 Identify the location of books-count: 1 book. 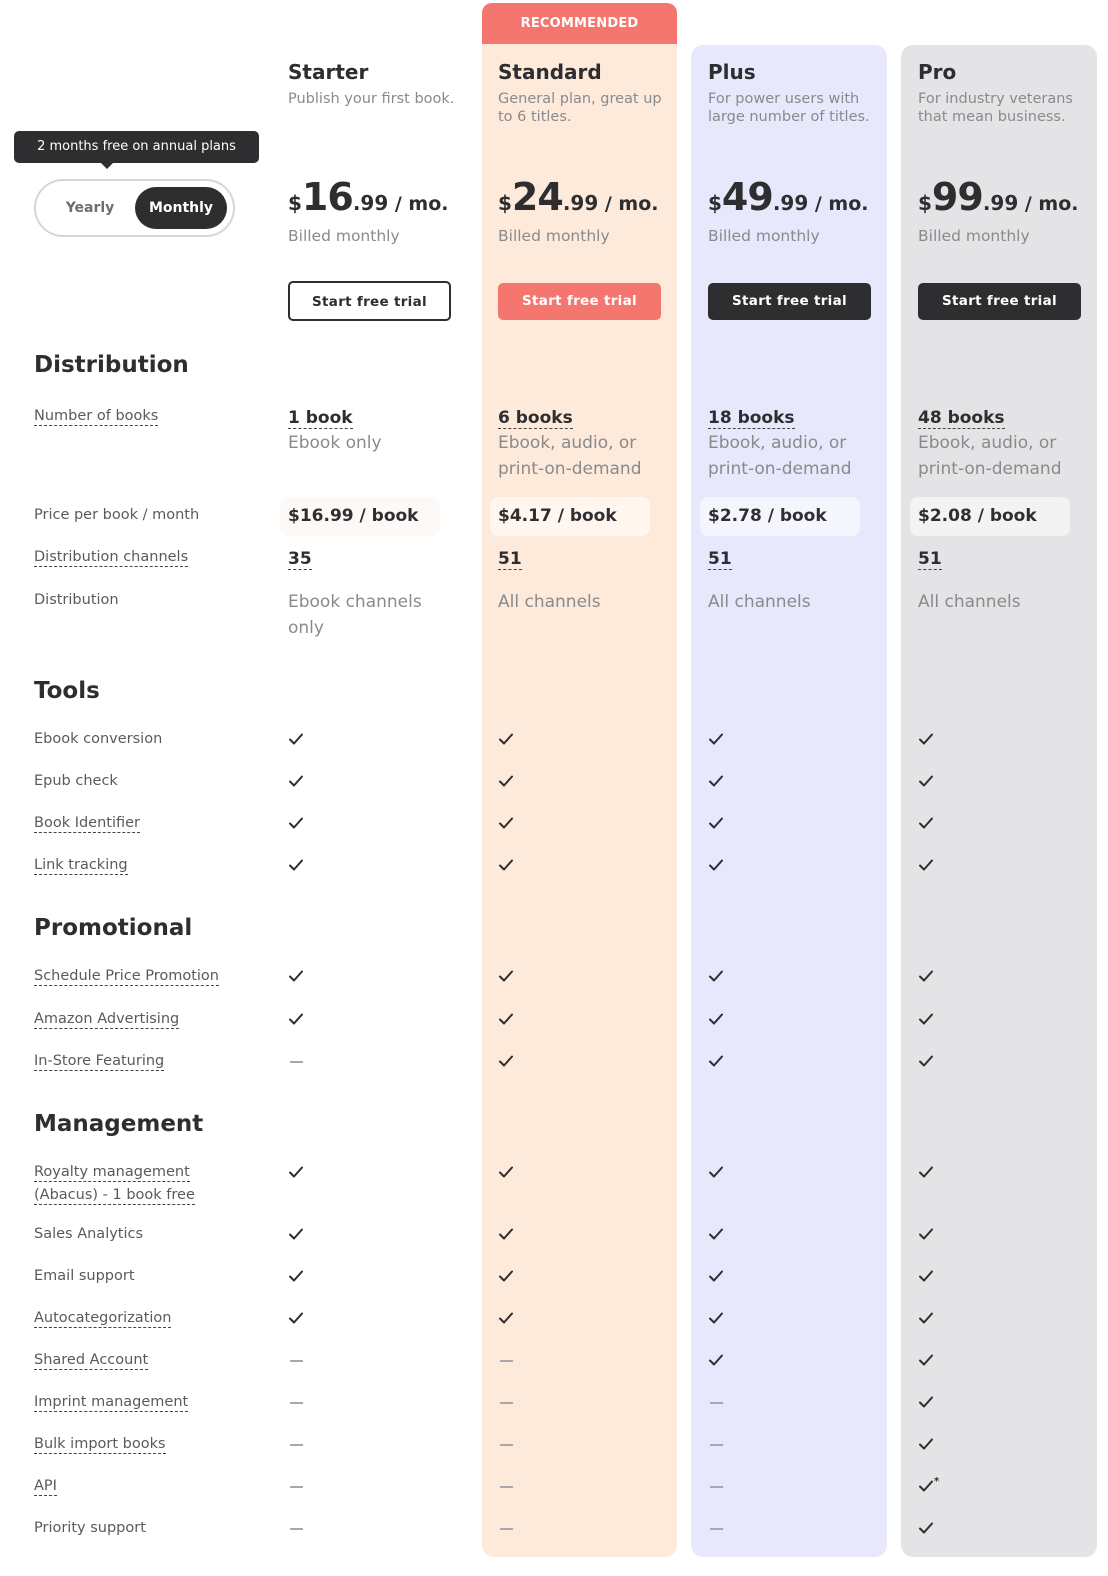
(320, 418).